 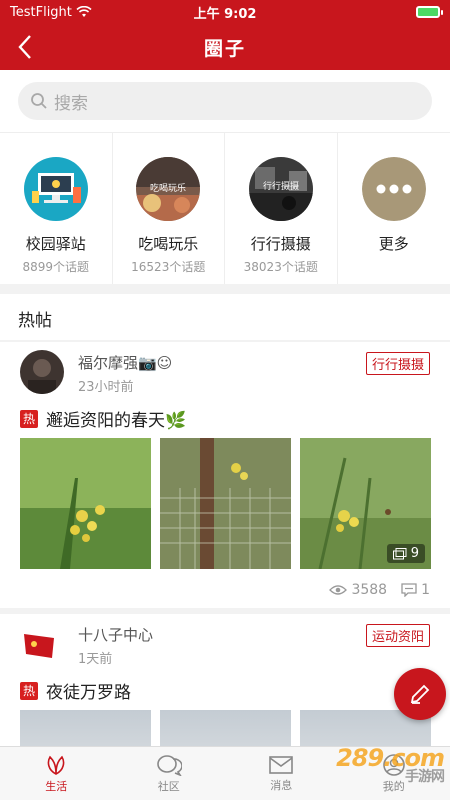 What do you see at coordinates (39, 101) in the screenshot?
I see `search-icon` at bounding box center [39, 101].